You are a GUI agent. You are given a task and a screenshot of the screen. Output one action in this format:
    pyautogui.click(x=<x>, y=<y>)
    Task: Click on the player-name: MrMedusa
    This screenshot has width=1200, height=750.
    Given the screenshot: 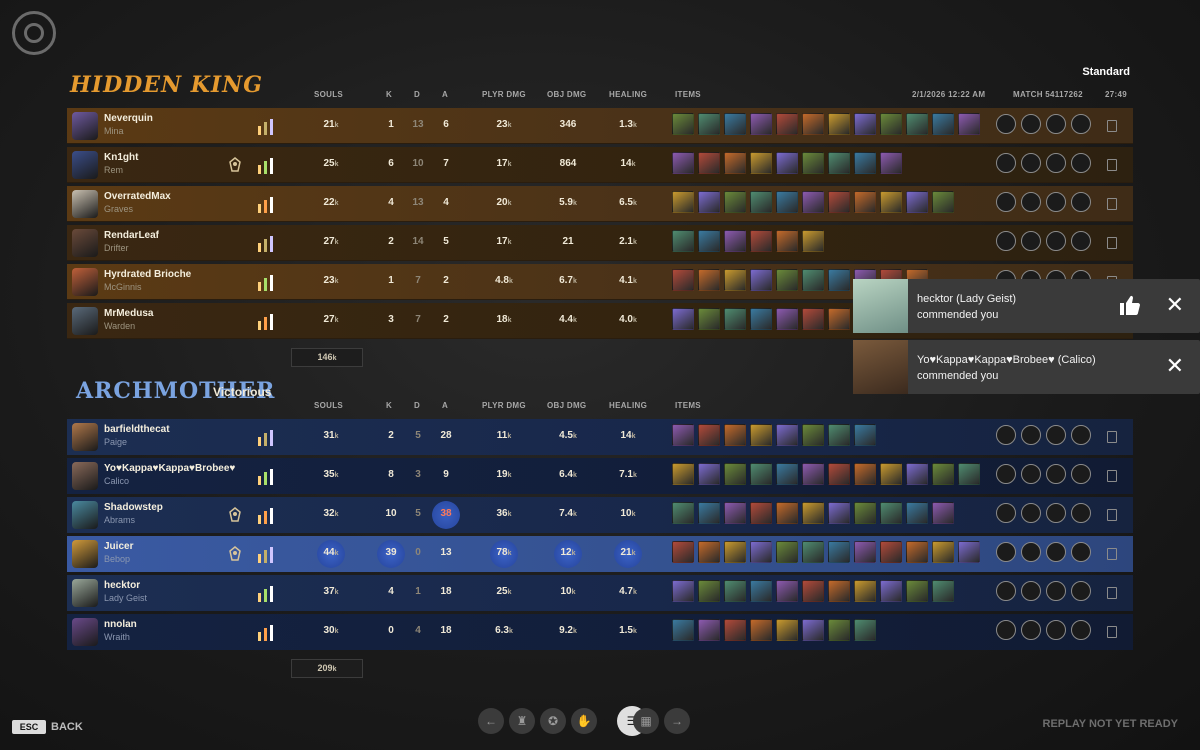 What is the action you would take?
    pyautogui.click(x=128, y=313)
    